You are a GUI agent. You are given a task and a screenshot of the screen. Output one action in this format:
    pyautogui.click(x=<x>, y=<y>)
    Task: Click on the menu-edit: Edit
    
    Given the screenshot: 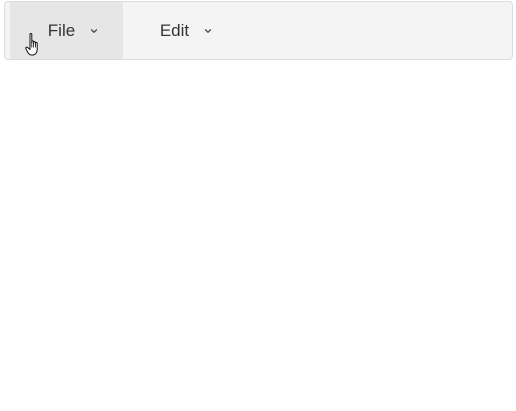 What is the action you would take?
    pyautogui.click(x=179, y=30)
    